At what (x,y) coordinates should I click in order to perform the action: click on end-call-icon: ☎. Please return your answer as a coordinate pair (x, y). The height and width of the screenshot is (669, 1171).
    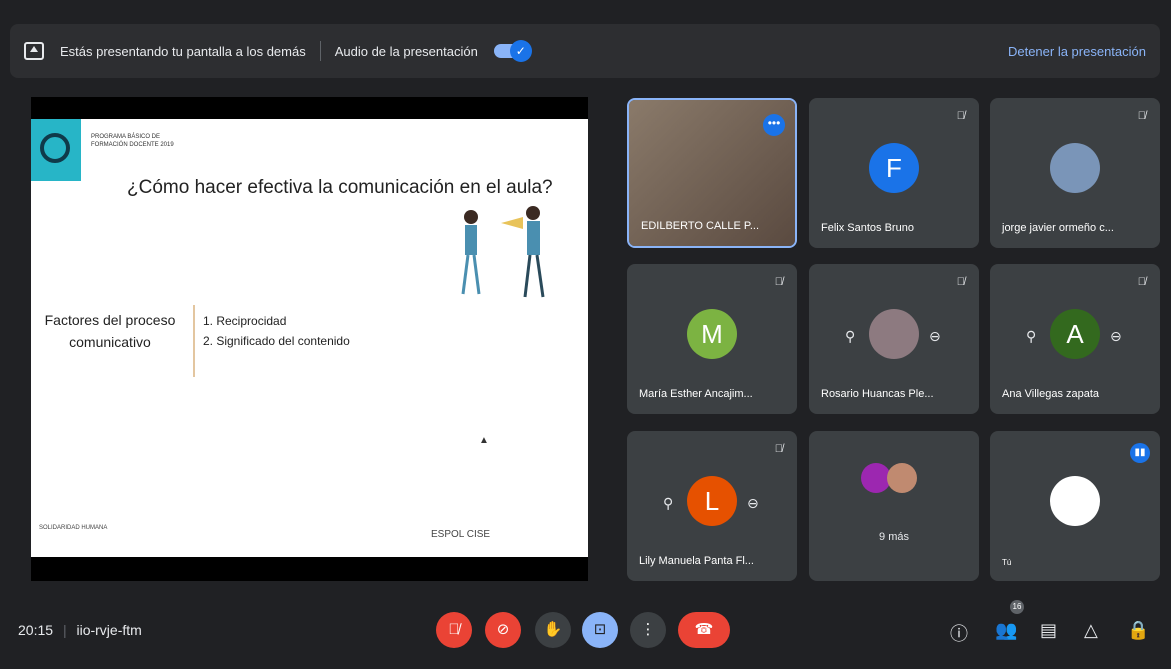
    Looking at the image, I should click on (704, 629).